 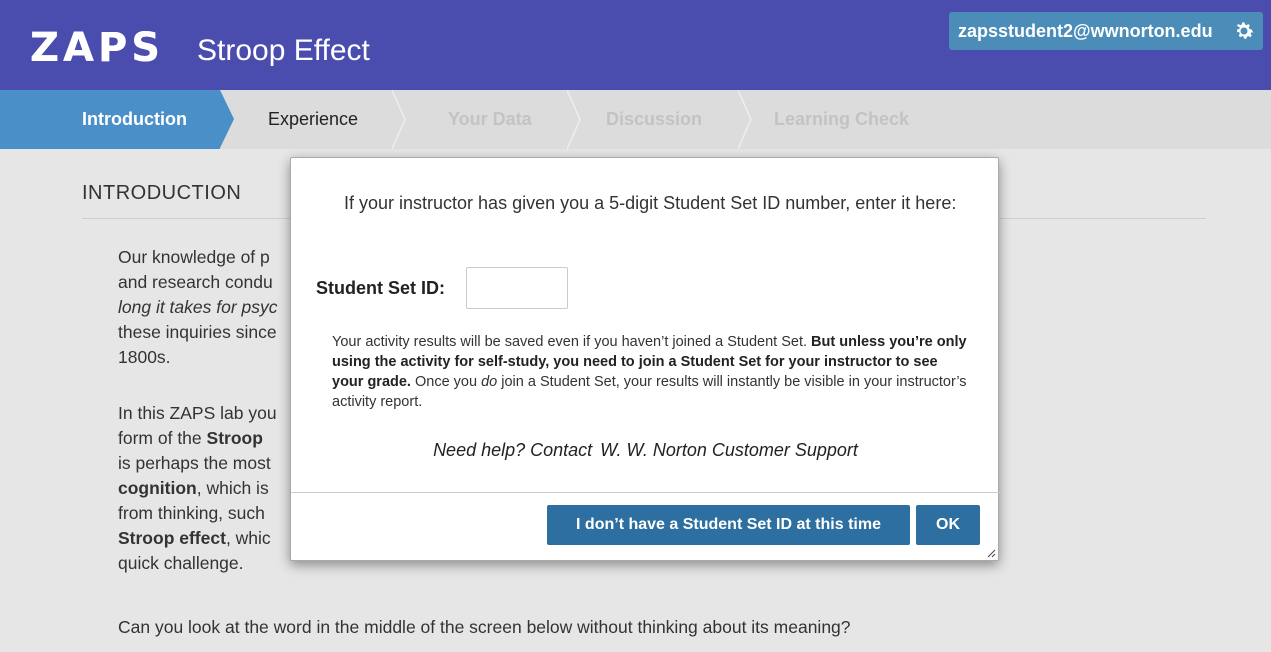 I want to click on section-title: INTRODUCTION, so click(x=162, y=193).